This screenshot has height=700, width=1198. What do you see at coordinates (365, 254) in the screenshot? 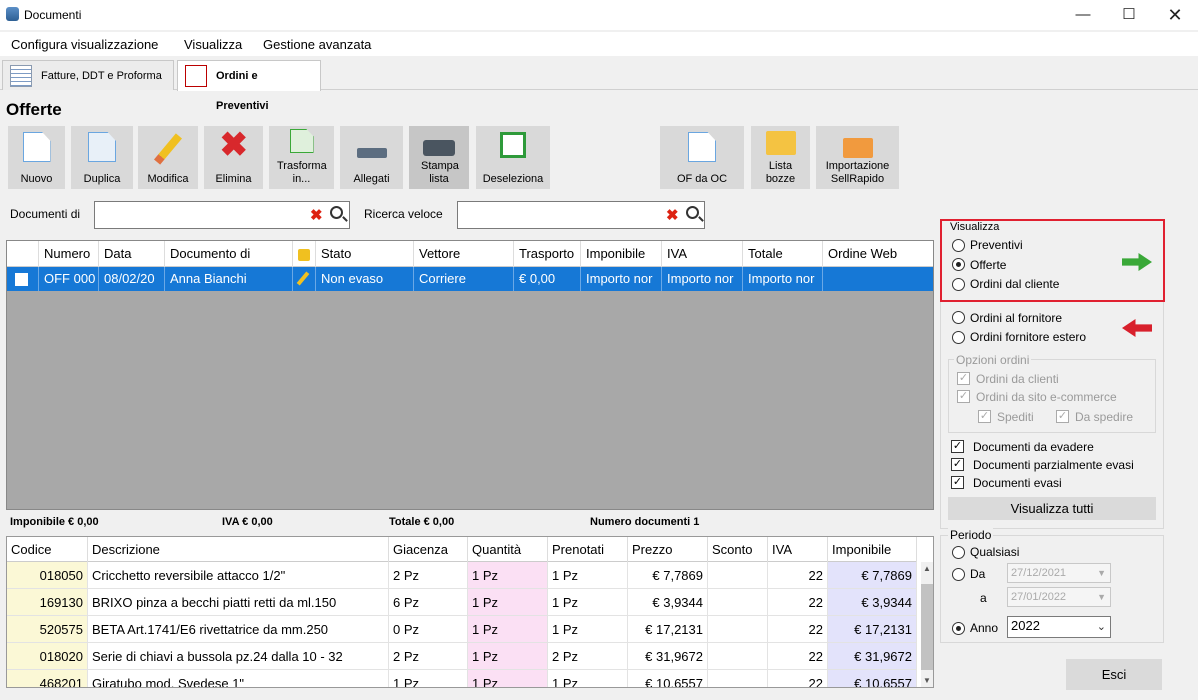
I see `grid-col-stato: Stato` at bounding box center [365, 254].